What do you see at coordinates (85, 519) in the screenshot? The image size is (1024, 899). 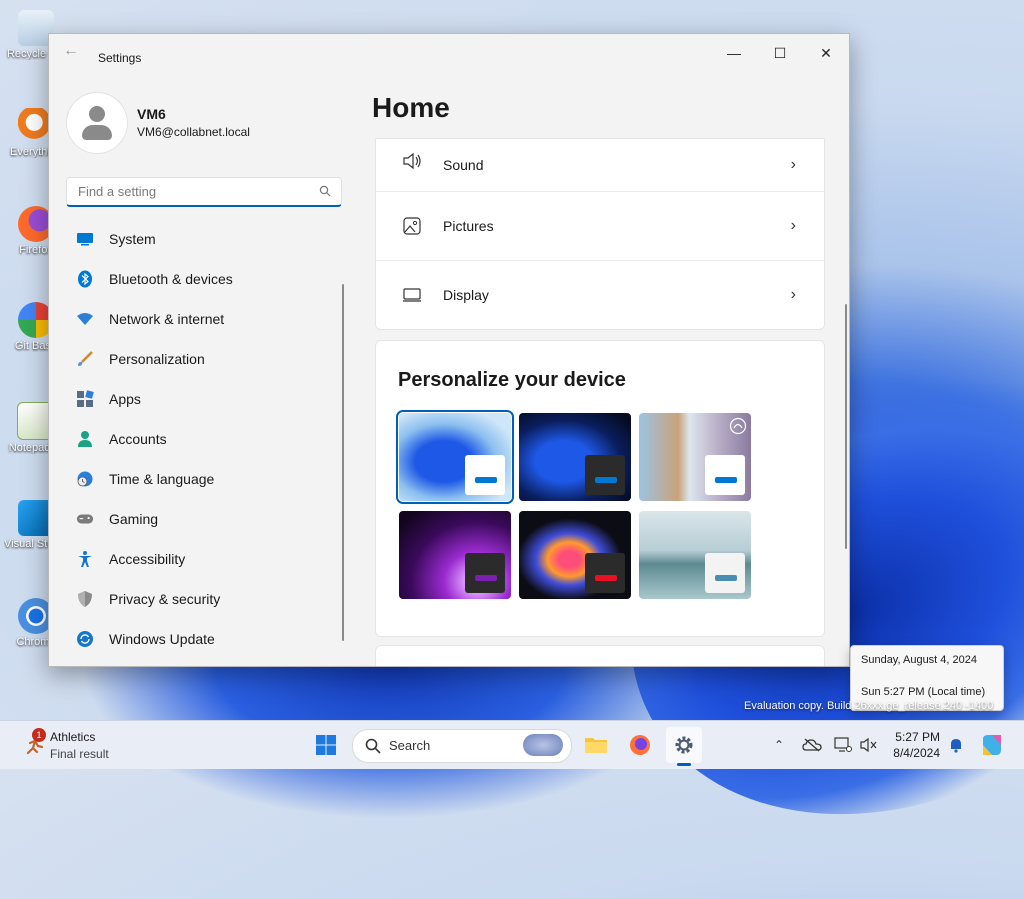 I see `gamepad-icon` at bounding box center [85, 519].